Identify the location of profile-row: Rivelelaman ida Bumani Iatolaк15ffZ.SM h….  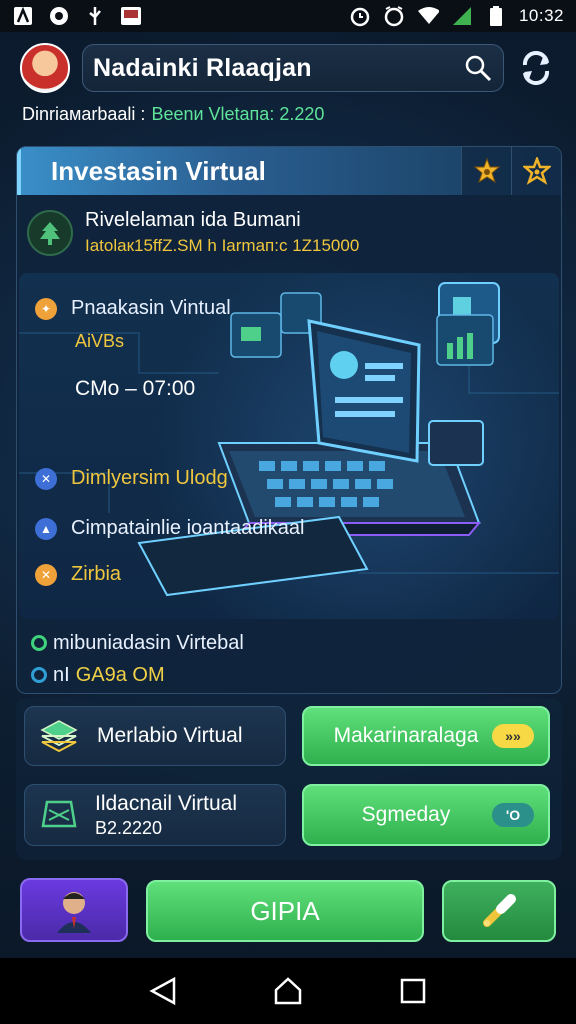
(289, 230).